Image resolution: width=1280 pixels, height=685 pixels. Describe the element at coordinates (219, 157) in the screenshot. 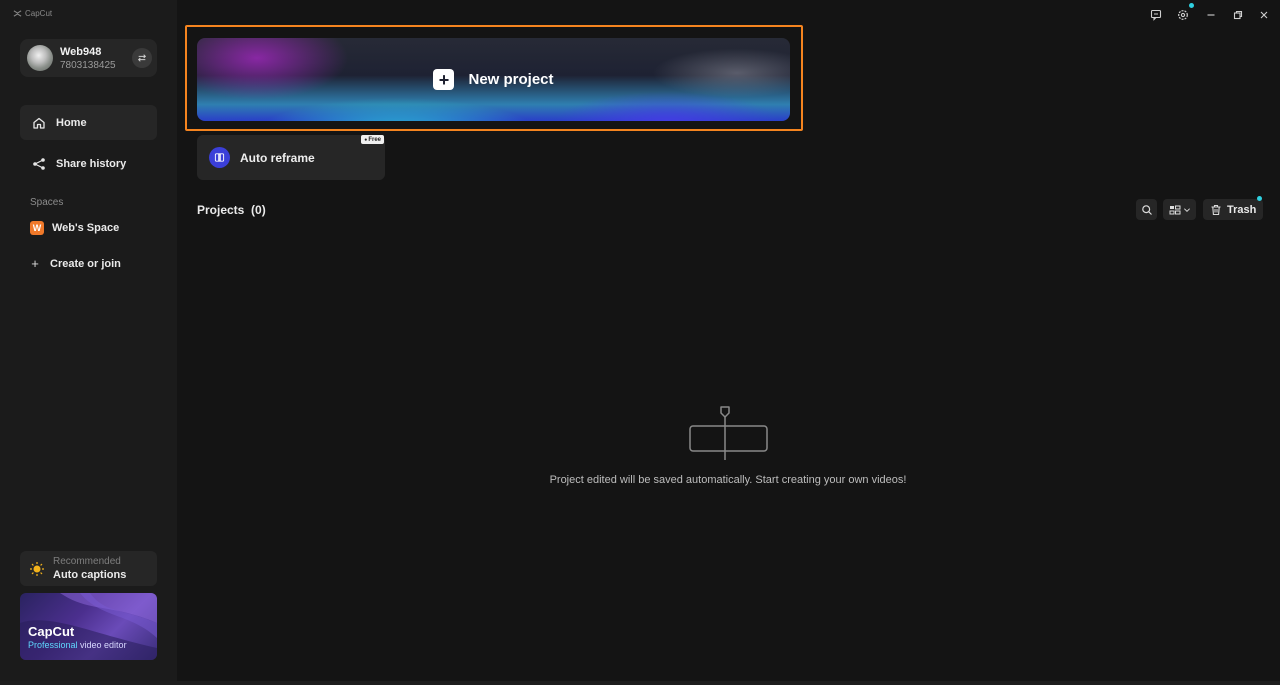

I see `reframe-icon` at that location.